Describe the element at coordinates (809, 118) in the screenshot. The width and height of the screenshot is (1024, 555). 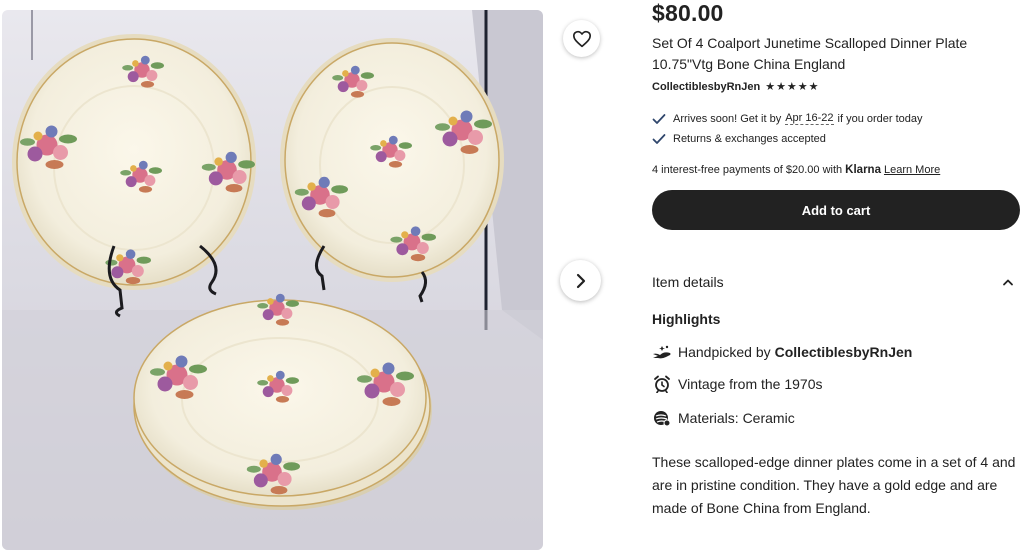
I see `arrival-date: Apr 16-22` at that location.